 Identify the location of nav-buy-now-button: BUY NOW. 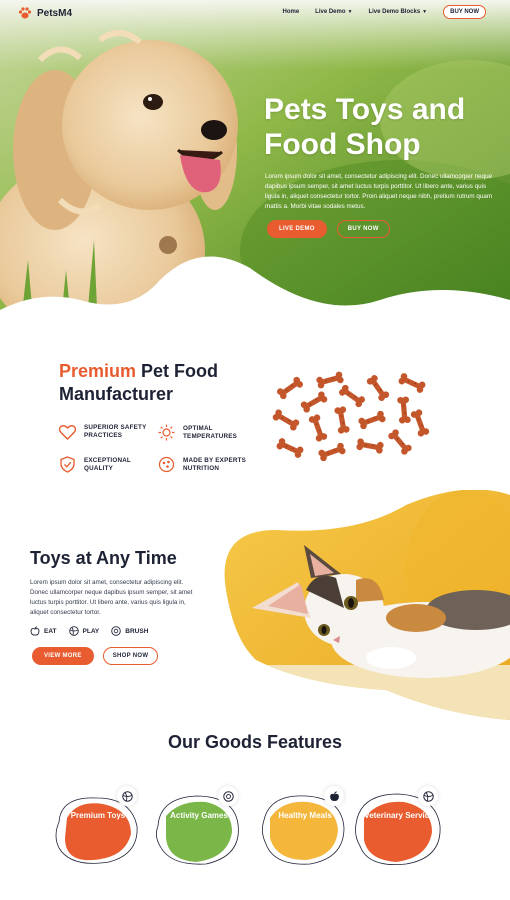
(464, 12).